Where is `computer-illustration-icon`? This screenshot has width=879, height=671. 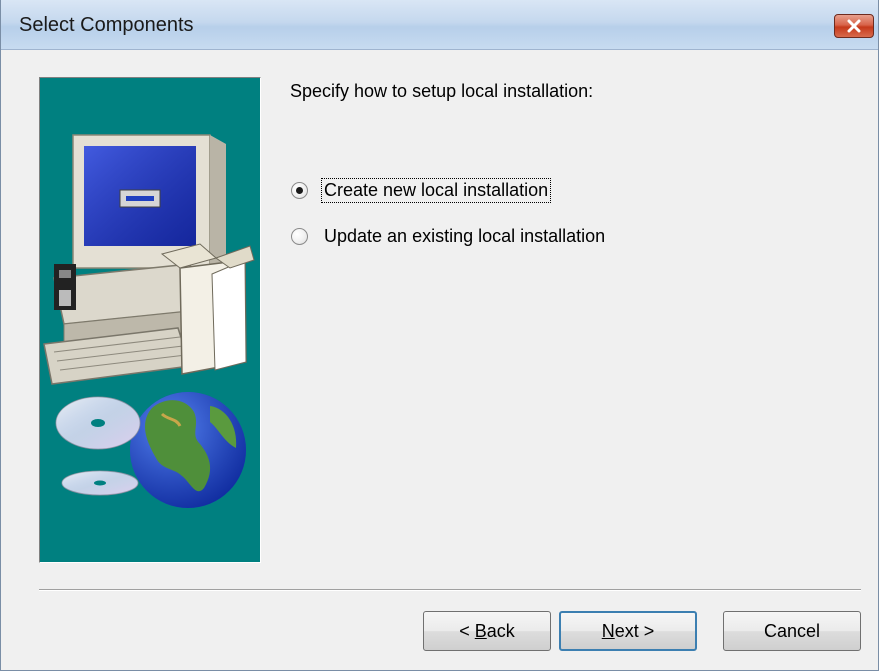 computer-illustration-icon is located at coordinates (149, 321).